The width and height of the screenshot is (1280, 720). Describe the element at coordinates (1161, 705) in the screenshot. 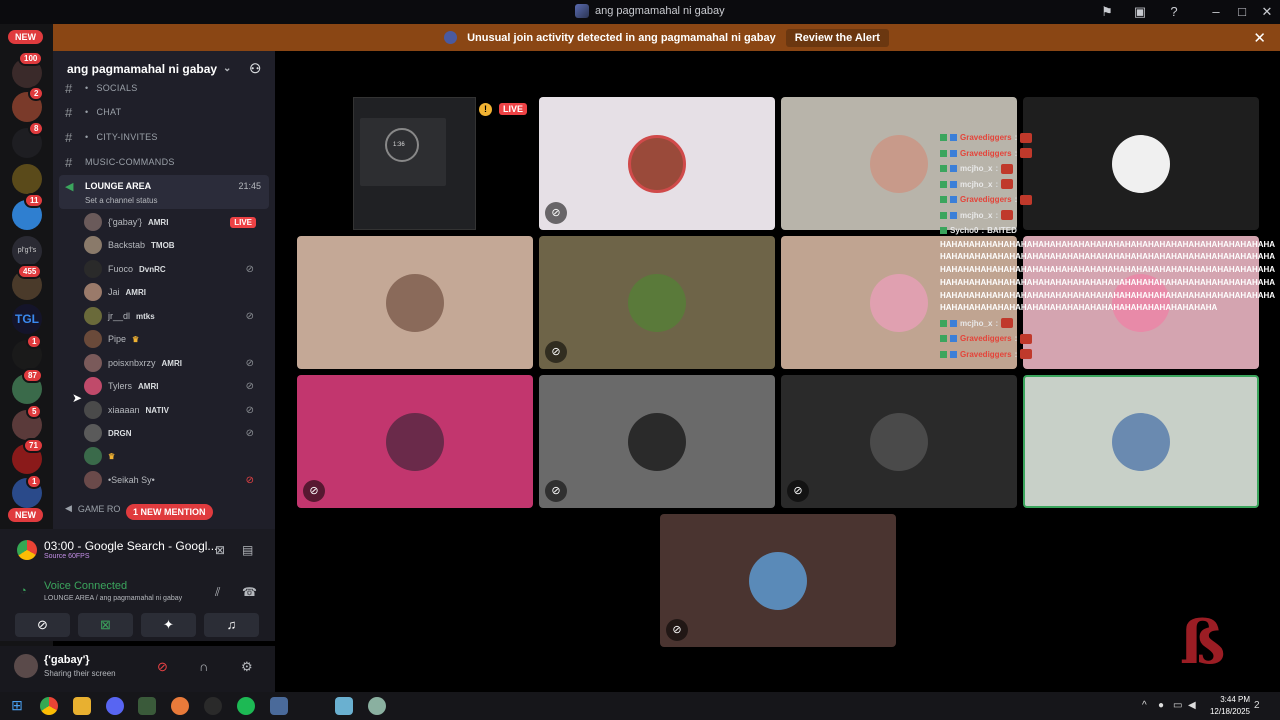

I see `microphone-icon: ●` at that location.